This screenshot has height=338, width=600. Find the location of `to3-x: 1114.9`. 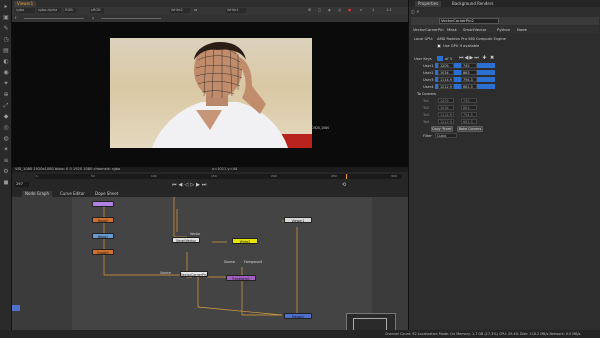

to3-x: 1114.9 is located at coordinates (446, 79).